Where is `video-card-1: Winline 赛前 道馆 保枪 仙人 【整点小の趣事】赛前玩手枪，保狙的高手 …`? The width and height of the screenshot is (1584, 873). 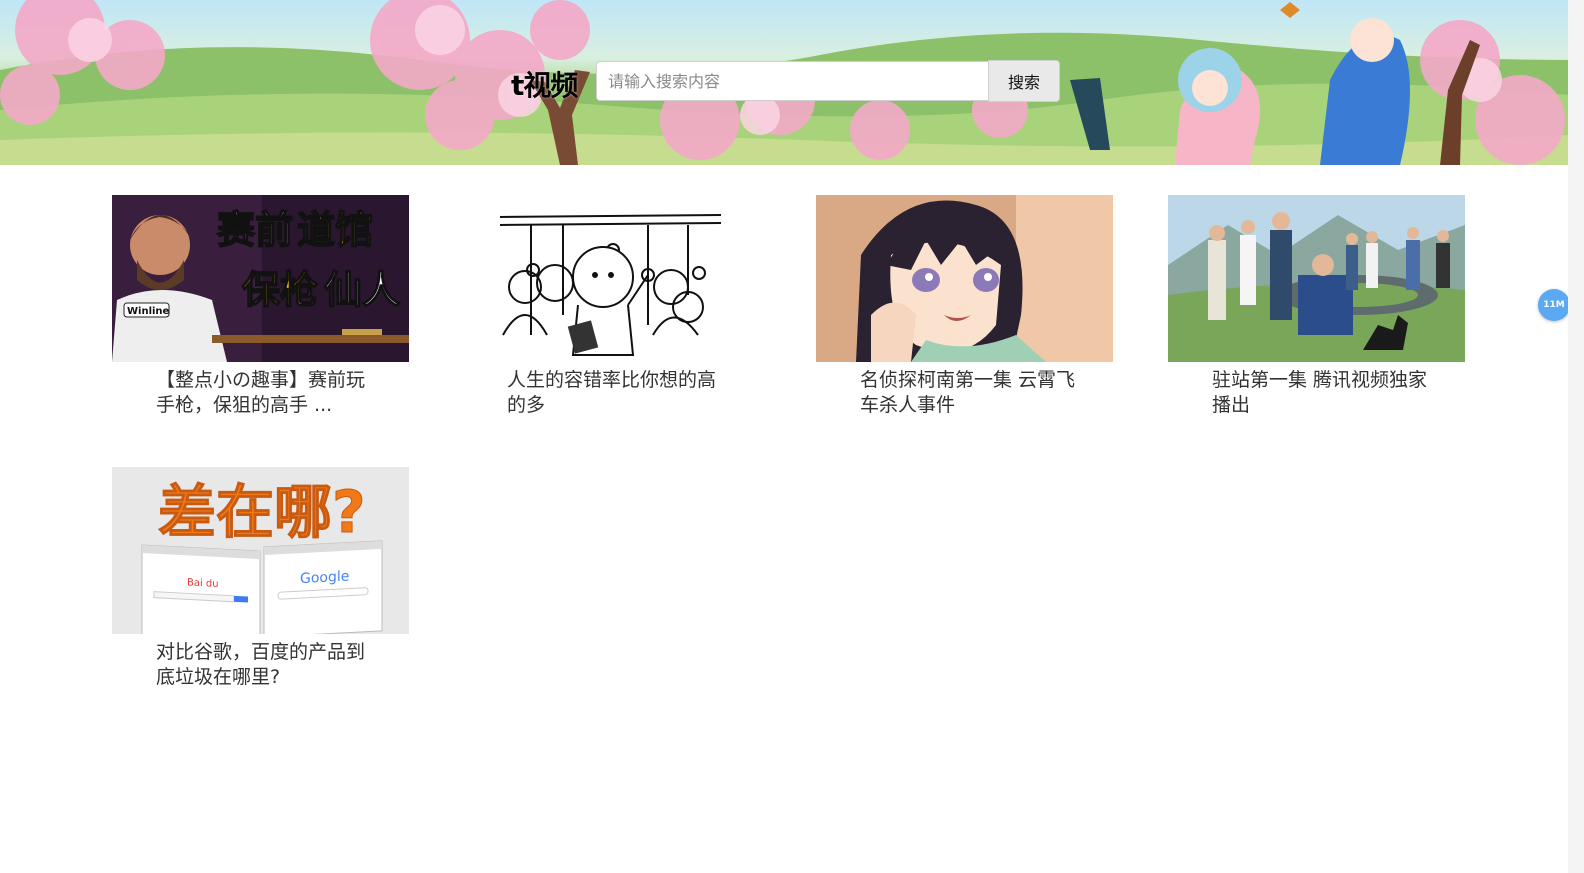
video-card-1: Winline 赛前 道馆 保枪 仙人 【整点小の趣事】赛前玩手枪，保狙的高手 … is located at coordinates (260, 306).